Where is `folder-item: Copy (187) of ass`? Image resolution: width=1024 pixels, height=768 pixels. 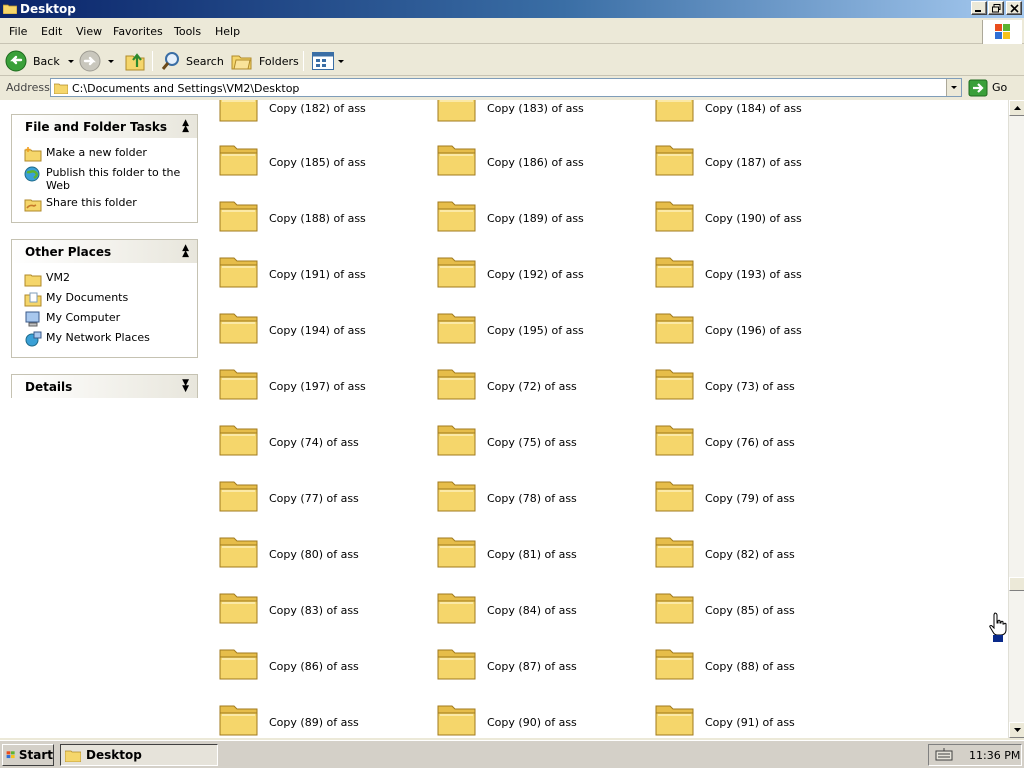 folder-item: Copy (187) of ass is located at coordinates (763, 162).